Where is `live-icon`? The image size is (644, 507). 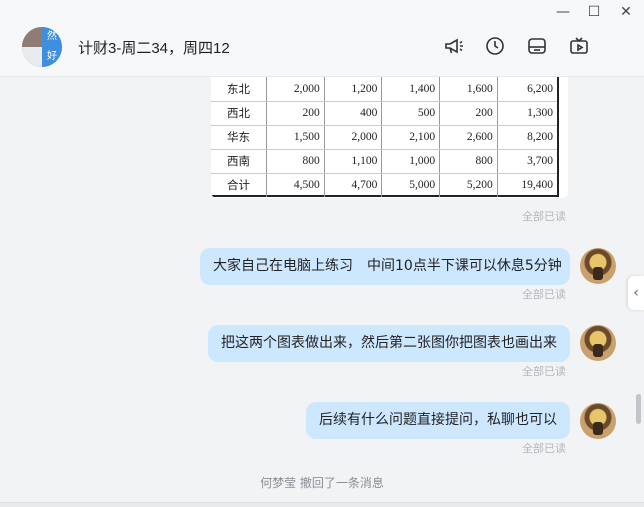 live-icon is located at coordinates (579, 46).